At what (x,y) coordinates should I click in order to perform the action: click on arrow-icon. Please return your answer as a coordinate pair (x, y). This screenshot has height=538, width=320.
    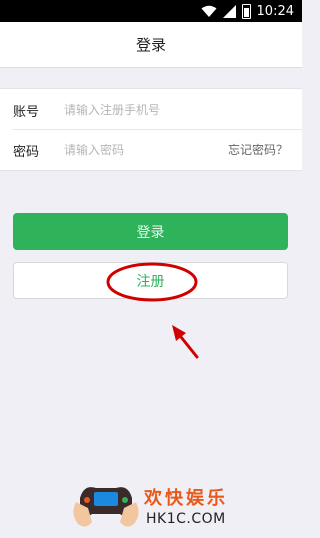
    Looking at the image, I should click on (185, 342).